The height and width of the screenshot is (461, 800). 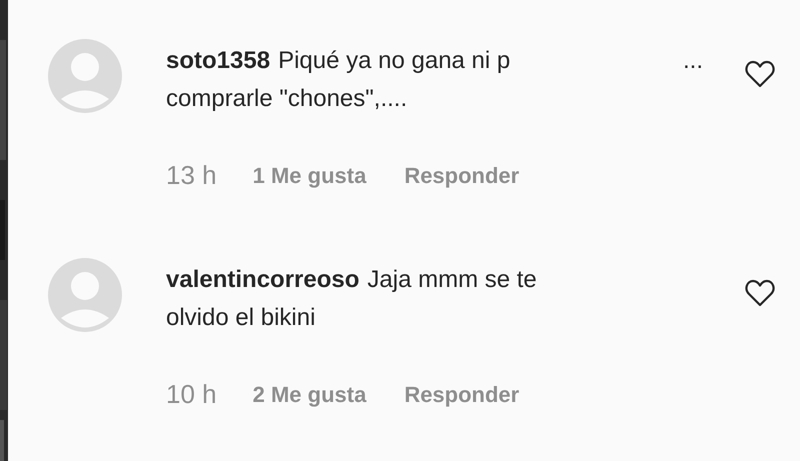 I want to click on likes-count: 1 Me gusta, so click(x=309, y=175).